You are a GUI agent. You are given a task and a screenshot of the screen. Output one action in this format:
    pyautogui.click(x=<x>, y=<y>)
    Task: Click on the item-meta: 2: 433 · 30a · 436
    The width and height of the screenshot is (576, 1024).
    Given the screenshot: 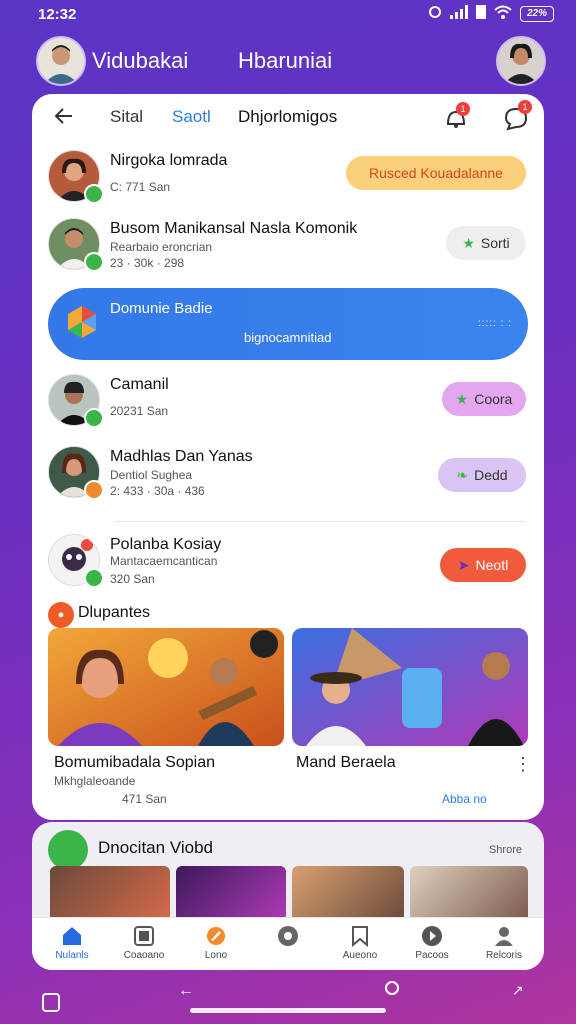 What is the action you would take?
    pyautogui.click(x=157, y=491)
    